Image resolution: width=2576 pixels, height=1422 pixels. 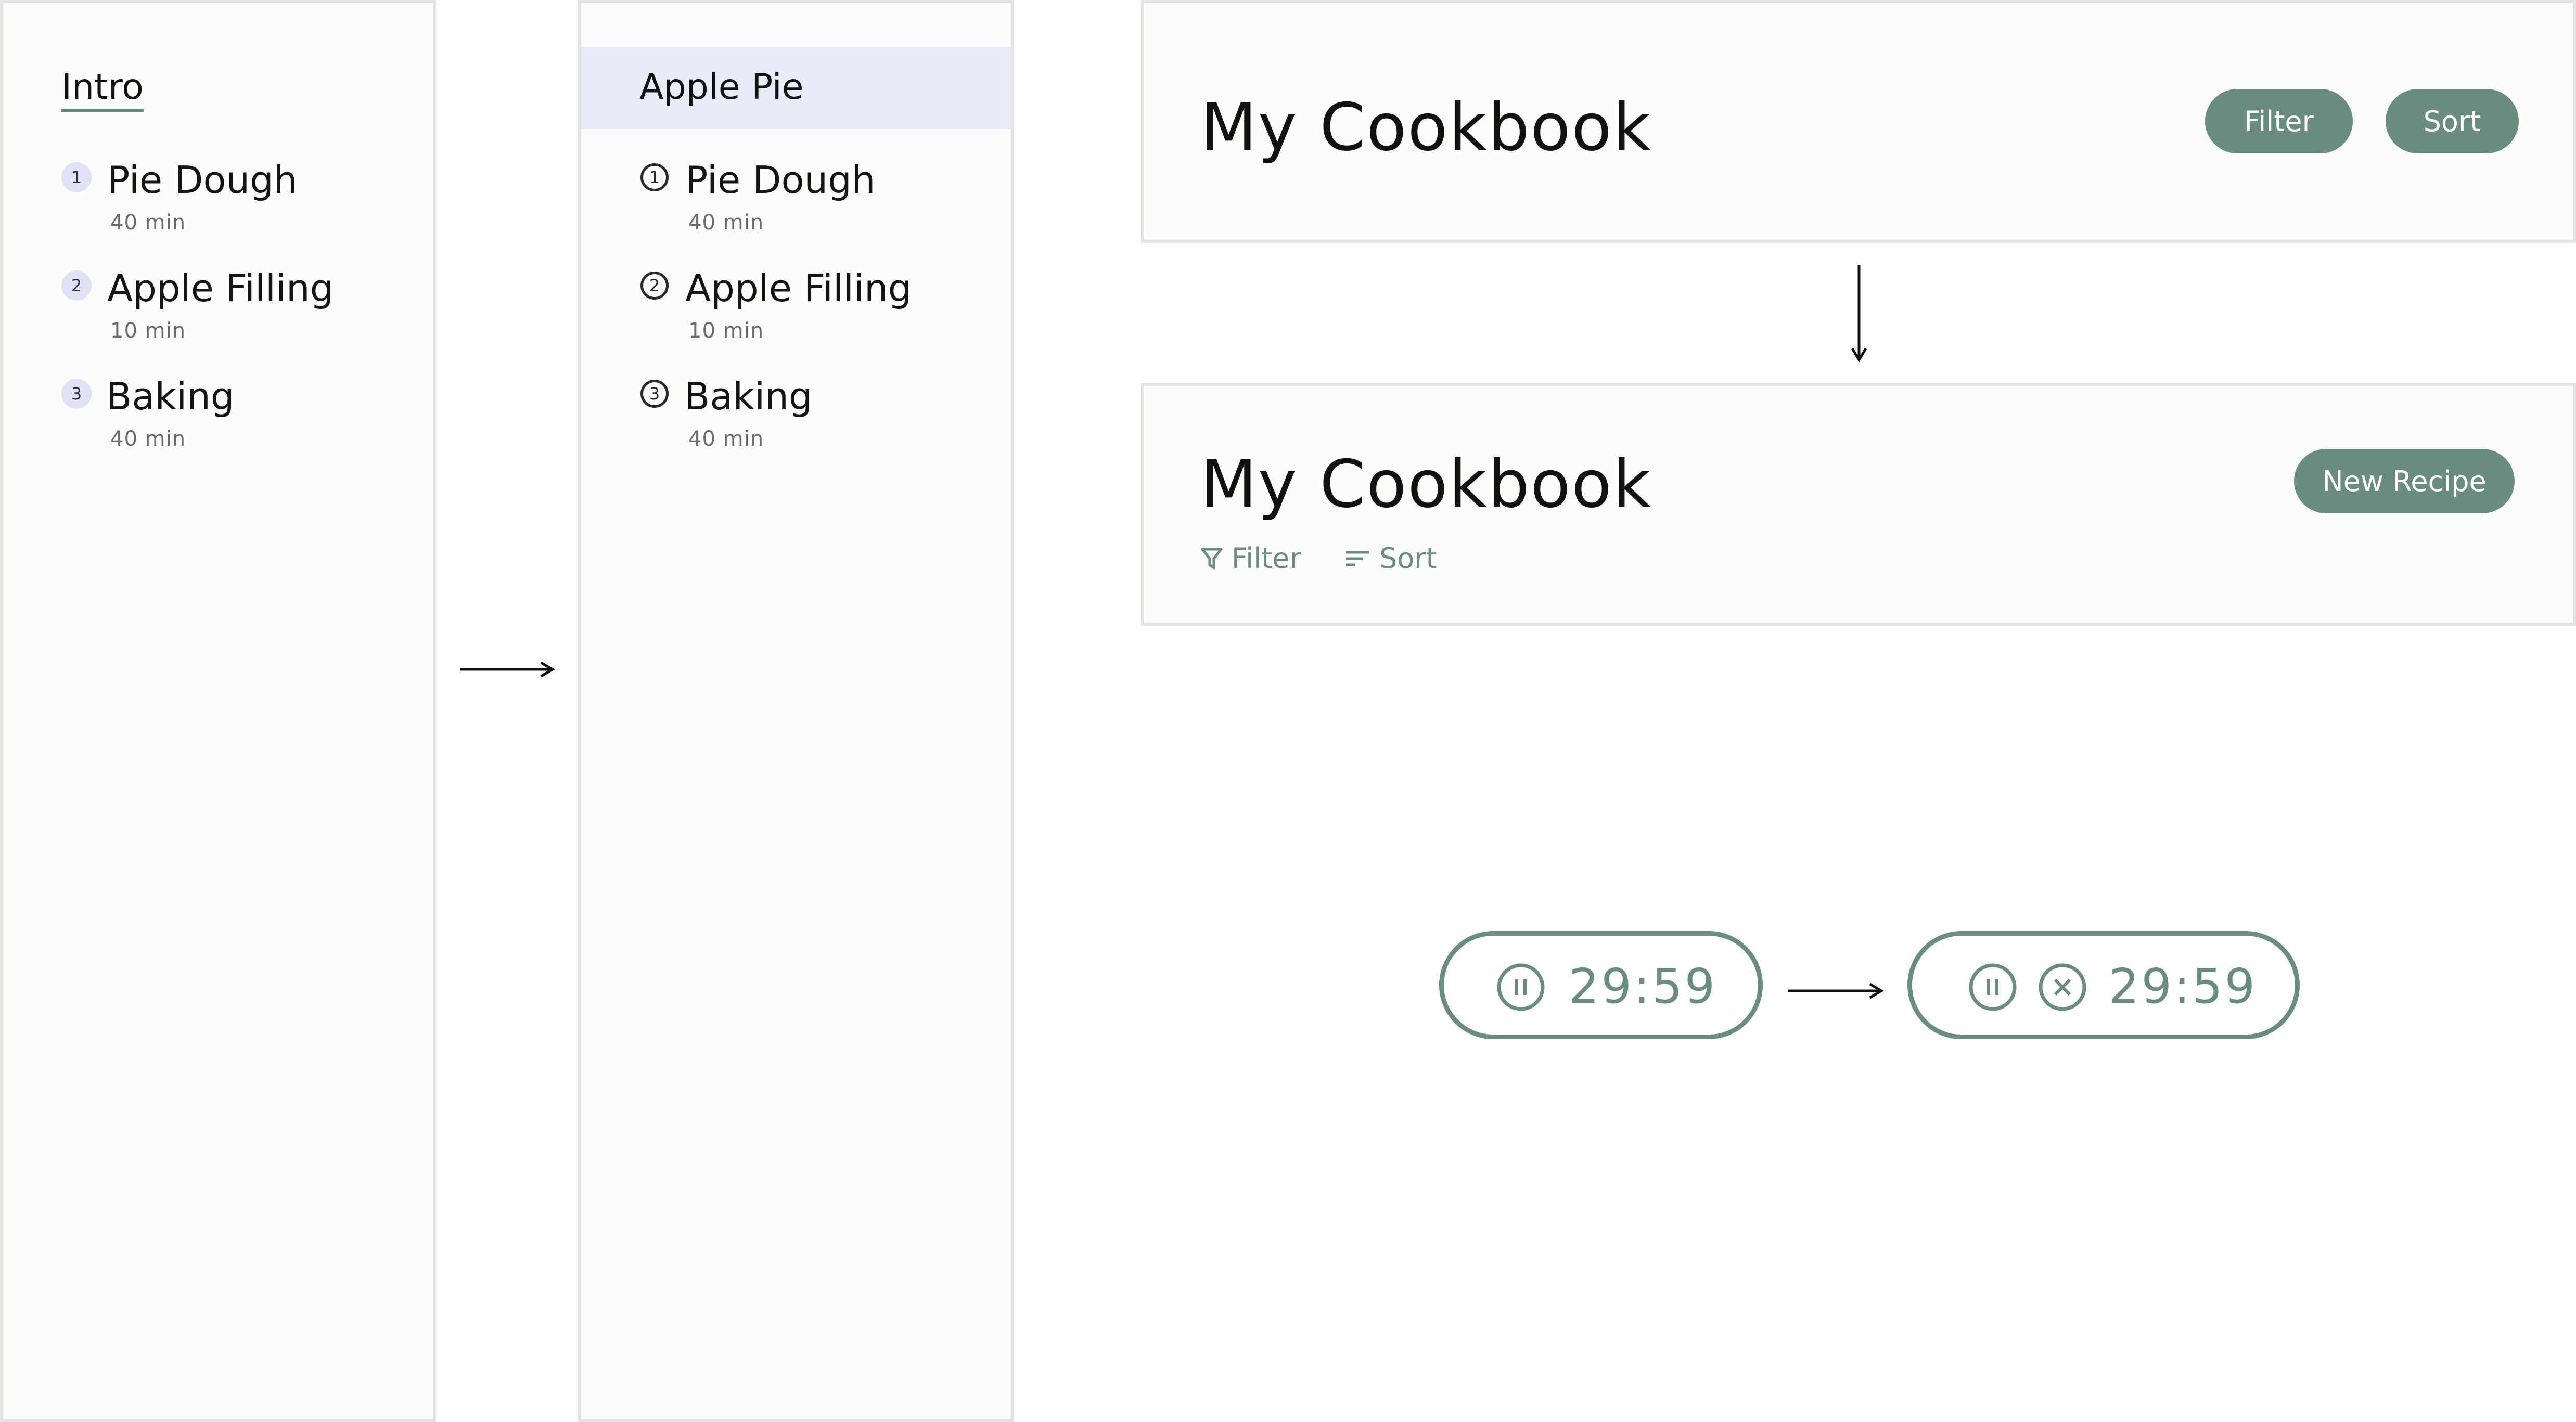 I want to click on new-recipe-button: New Recipe, so click(x=2405, y=481).